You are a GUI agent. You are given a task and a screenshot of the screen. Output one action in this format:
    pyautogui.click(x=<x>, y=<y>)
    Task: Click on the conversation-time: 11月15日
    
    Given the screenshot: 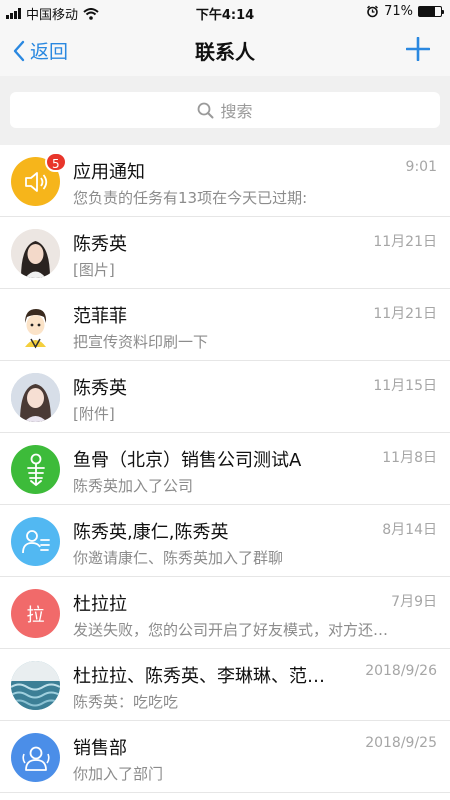 What is the action you would take?
    pyautogui.click(x=405, y=386)
    